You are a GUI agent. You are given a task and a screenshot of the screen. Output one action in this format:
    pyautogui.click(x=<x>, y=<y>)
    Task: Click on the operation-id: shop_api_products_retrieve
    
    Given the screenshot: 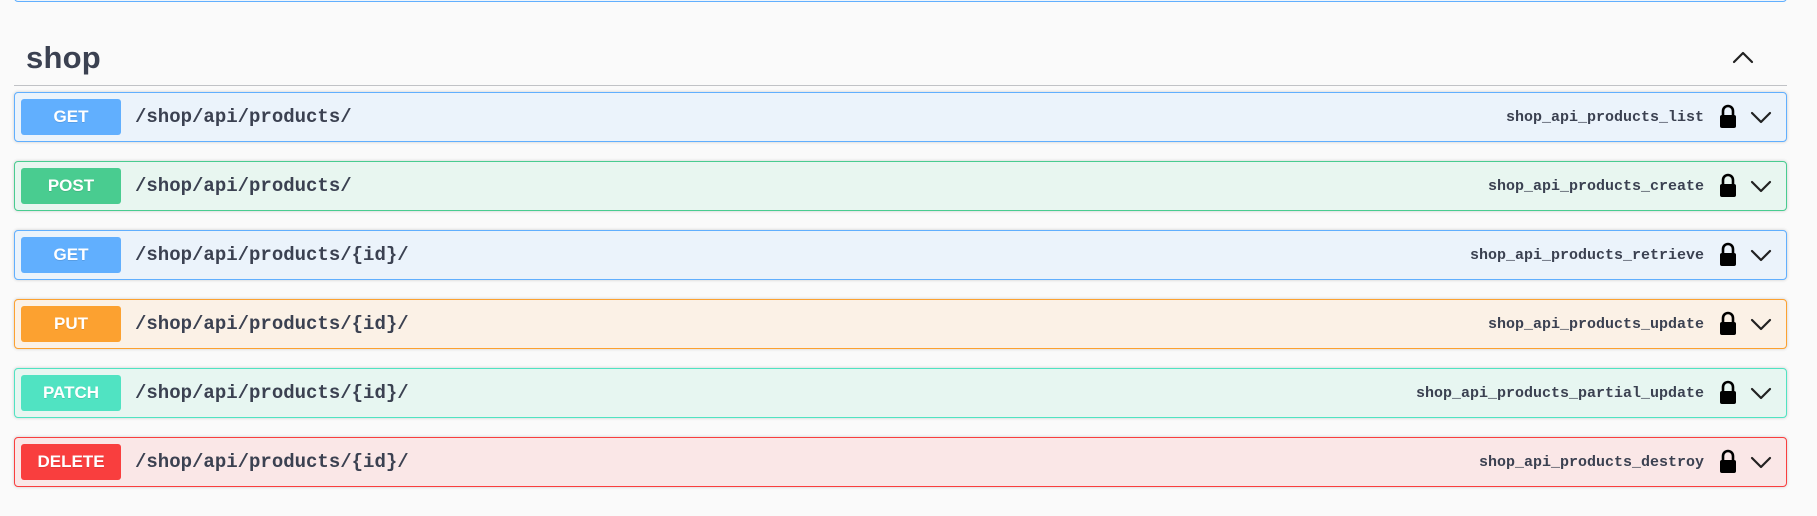 What is the action you would take?
    pyautogui.click(x=1586, y=255)
    